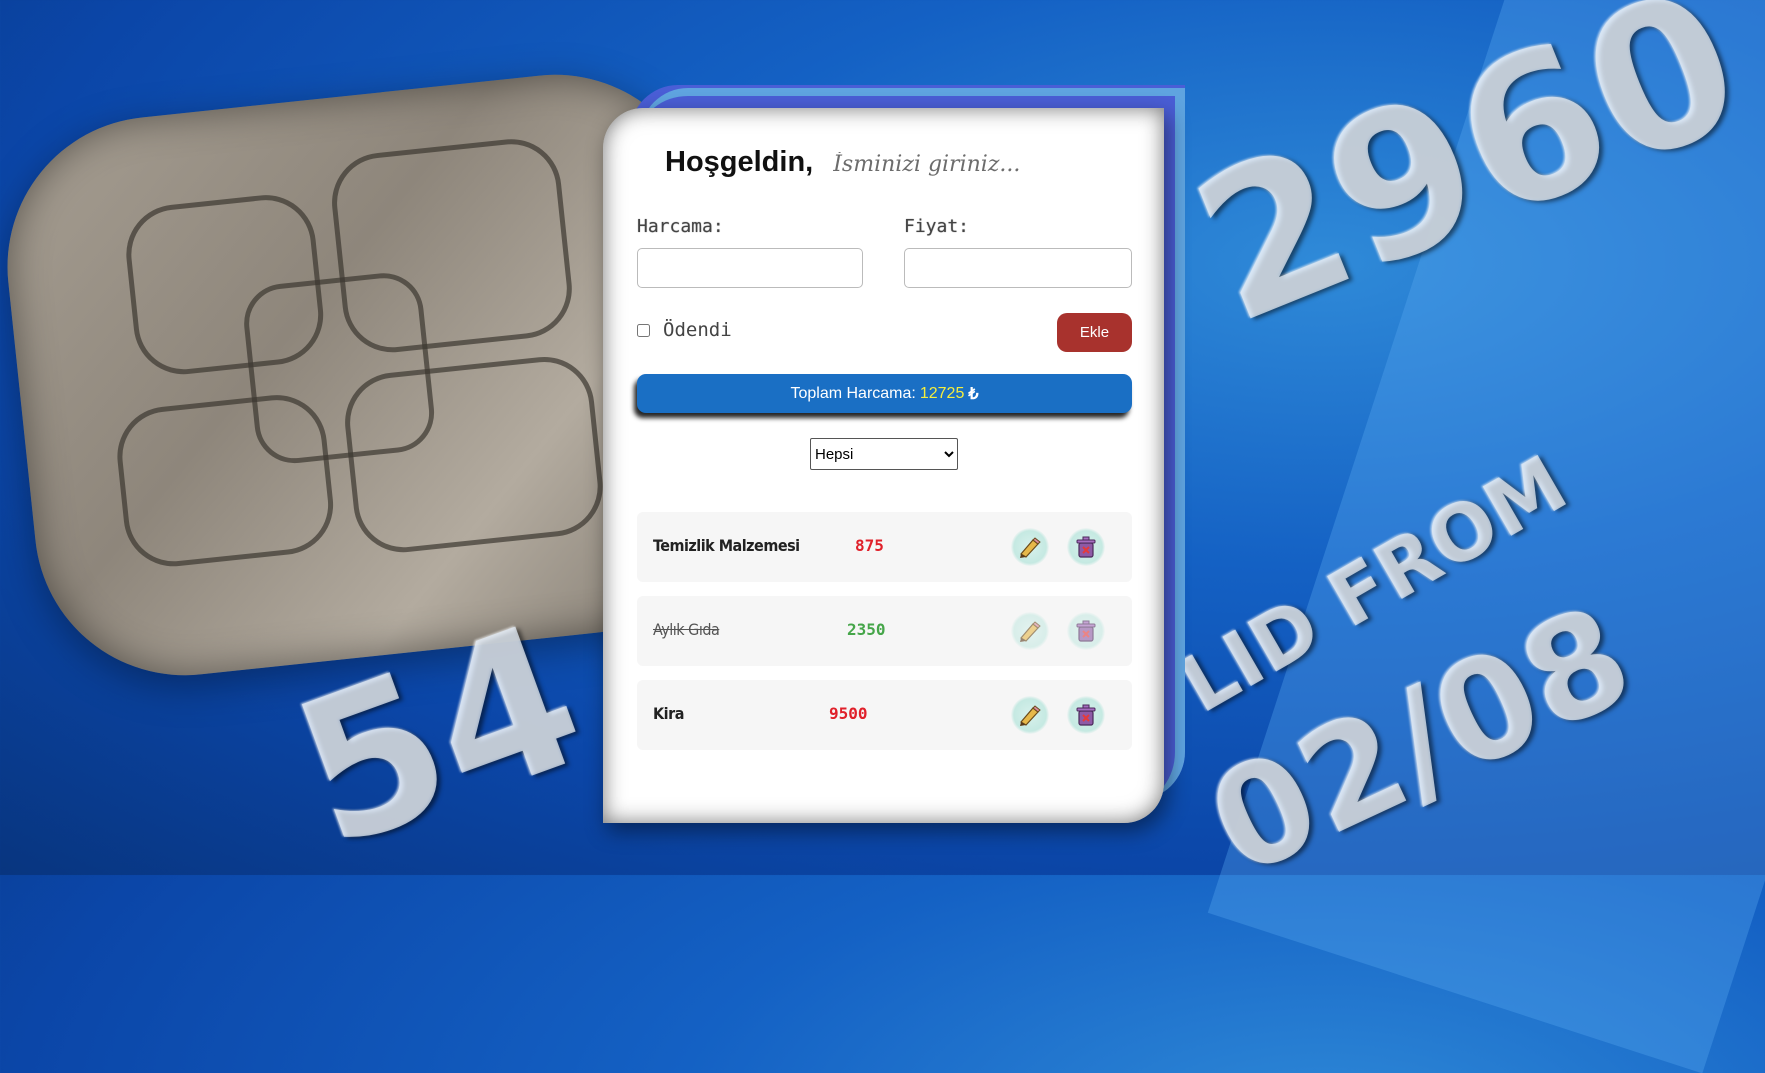 The image size is (1765, 1073). What do you see at coordinates (668, 713) in the screenshot?
I see `expense-name: Kira` at bounding box center [668, 713].